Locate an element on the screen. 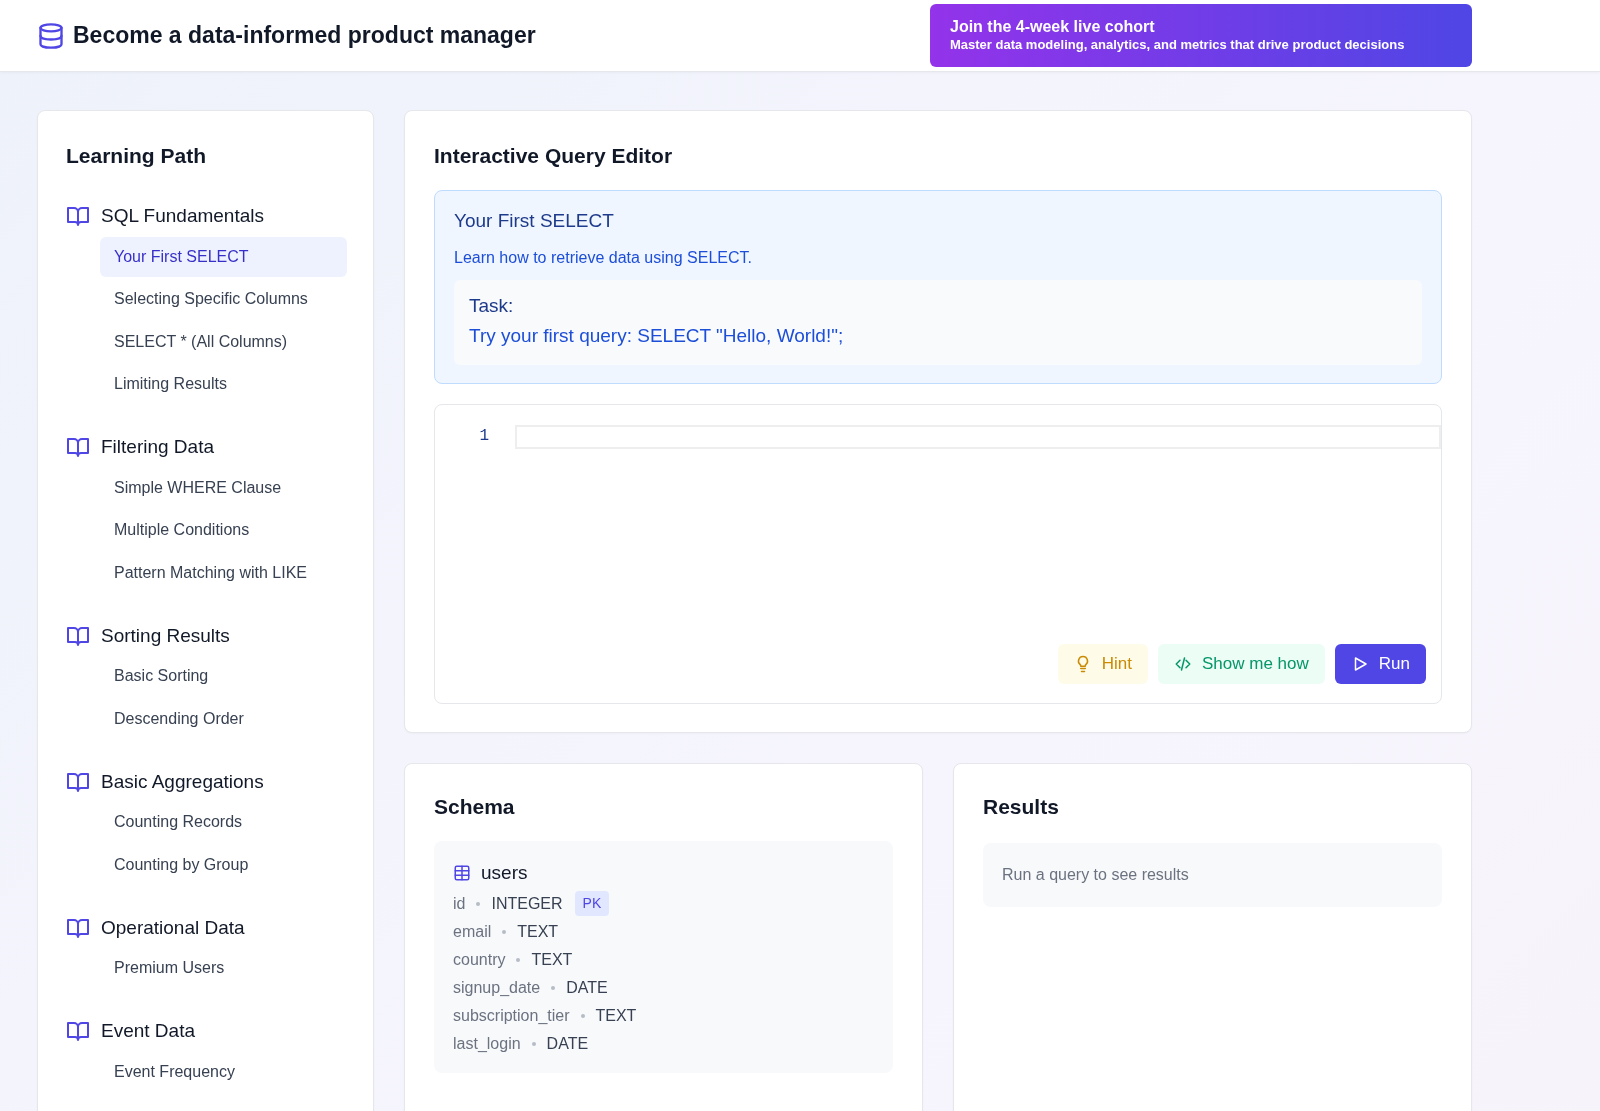  column-name: id is located at coordinates (459, 903).